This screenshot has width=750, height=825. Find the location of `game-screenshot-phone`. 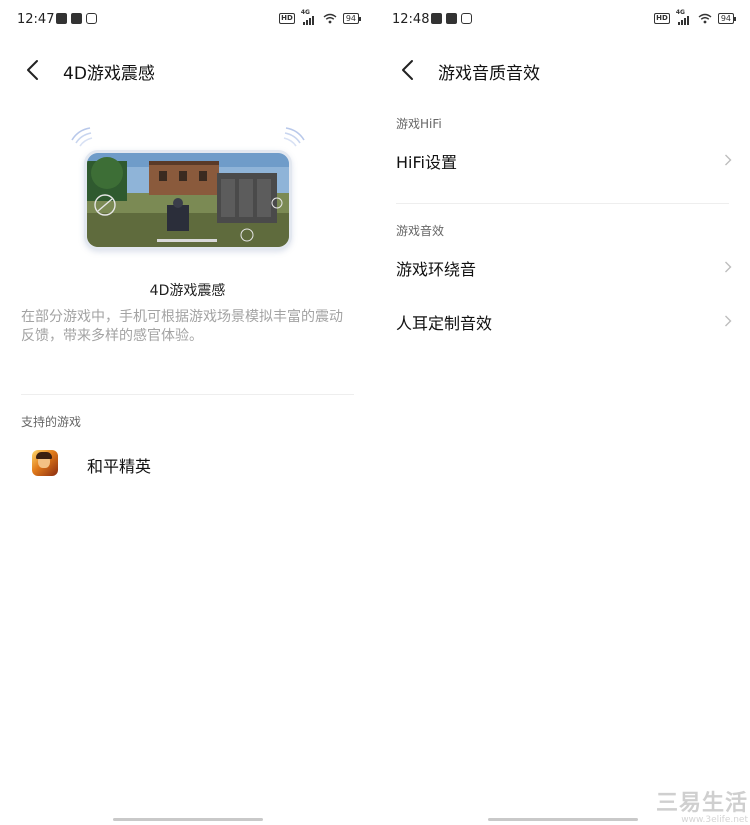

game-screenshot-phone is located at coordinates (188, 200).